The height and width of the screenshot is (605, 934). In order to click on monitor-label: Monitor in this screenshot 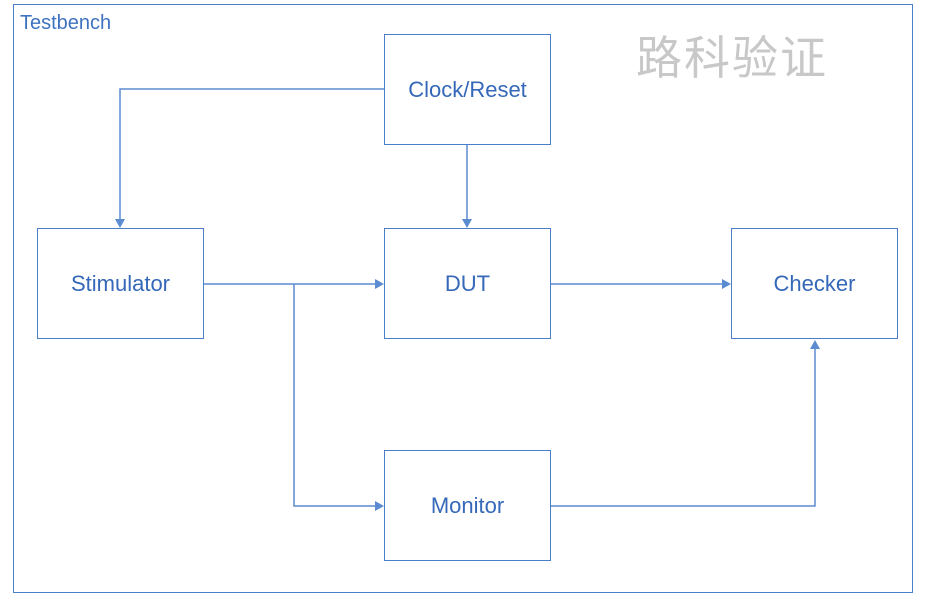, I will do `click(467, 505)`.